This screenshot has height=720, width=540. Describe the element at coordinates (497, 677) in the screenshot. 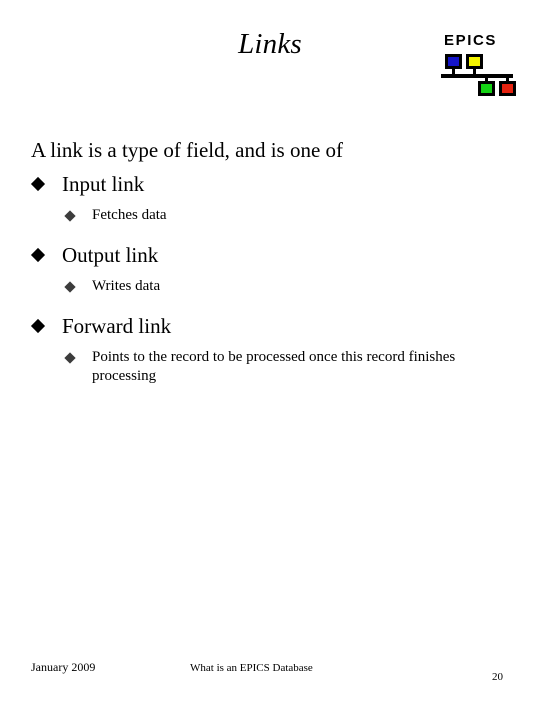

I see `footer-page-number: 20` at that location.